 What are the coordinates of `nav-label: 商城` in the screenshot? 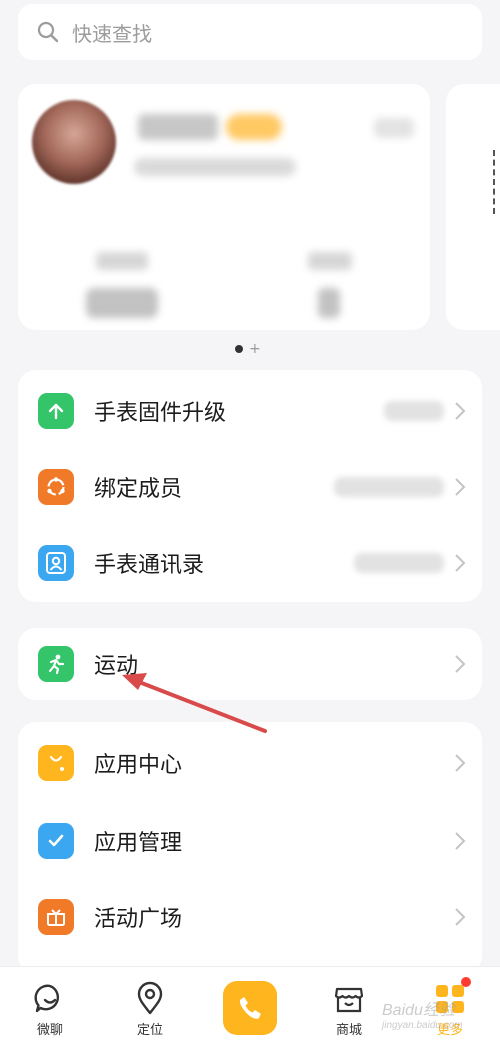 It's located at (348, 1030).